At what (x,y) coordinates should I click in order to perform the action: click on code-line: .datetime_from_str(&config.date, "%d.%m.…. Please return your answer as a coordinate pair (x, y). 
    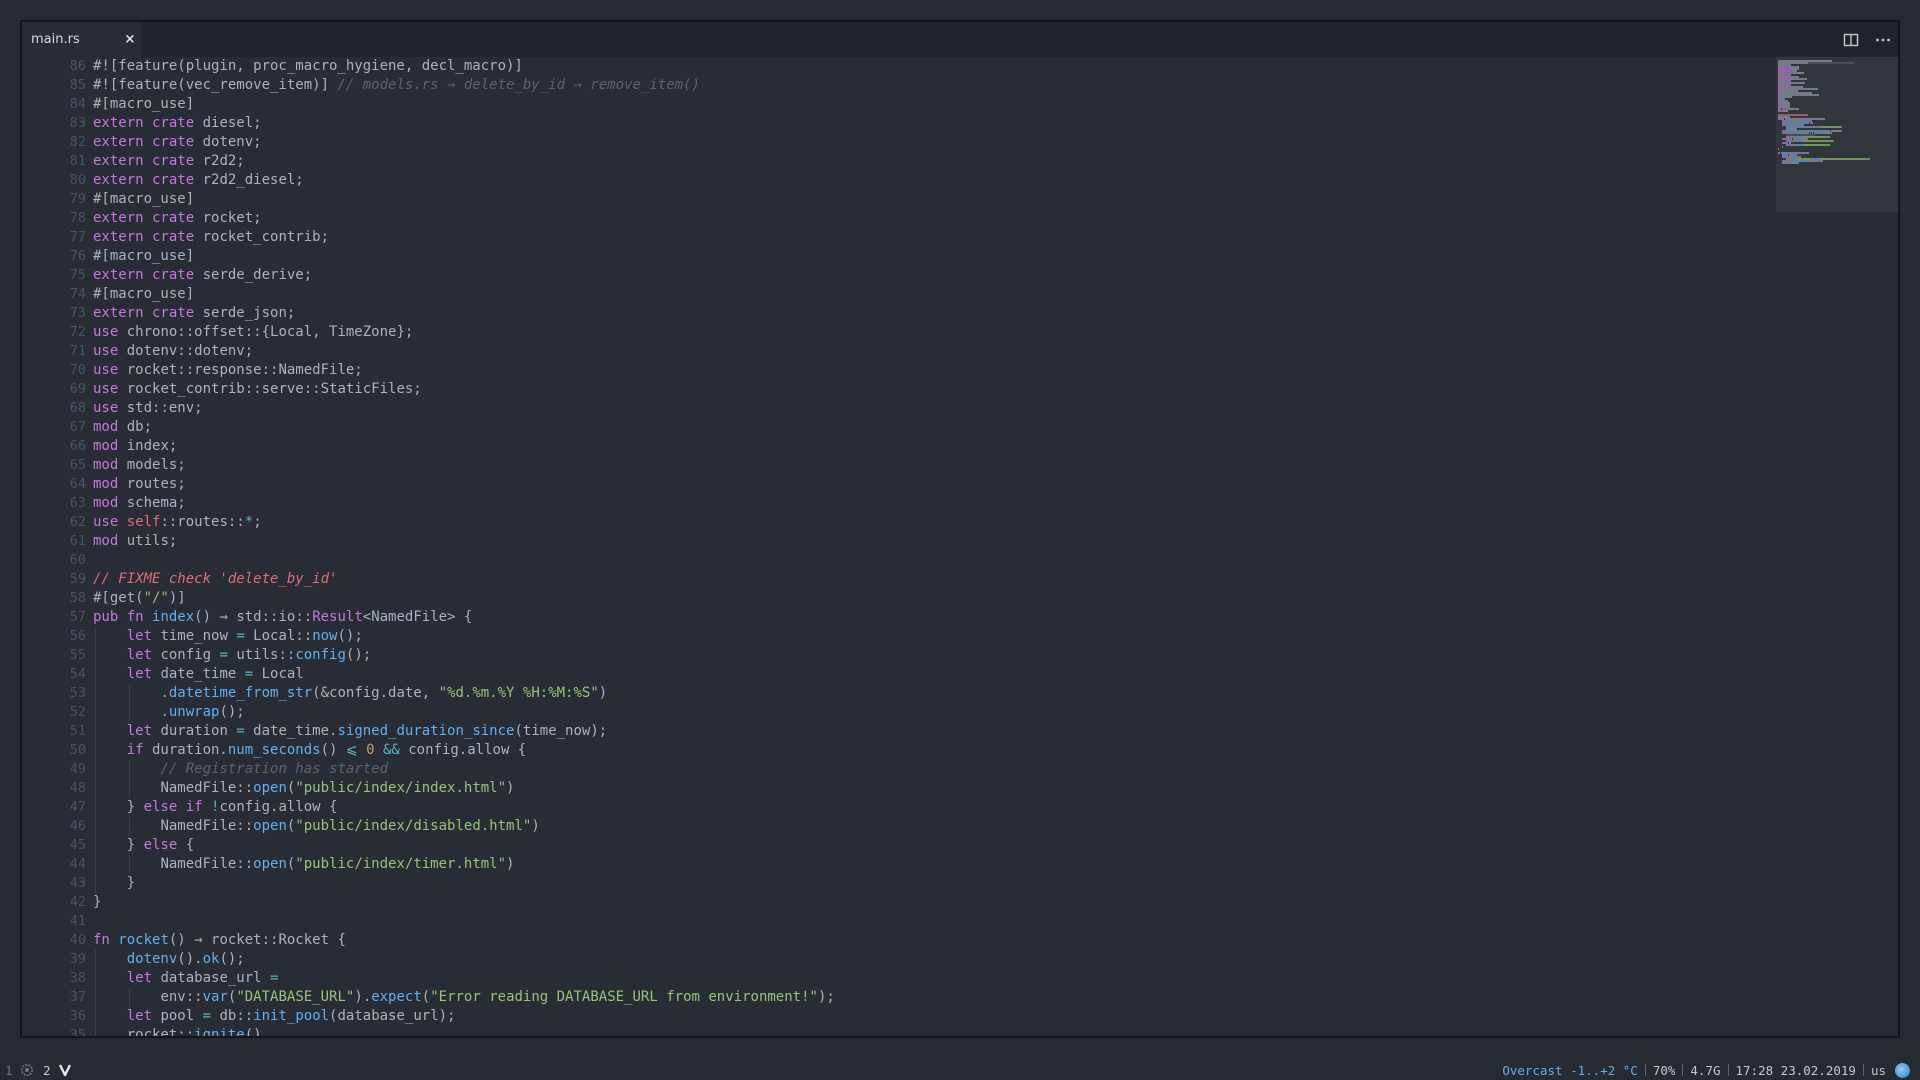
    Looking at the image, I should click on (932, 693).